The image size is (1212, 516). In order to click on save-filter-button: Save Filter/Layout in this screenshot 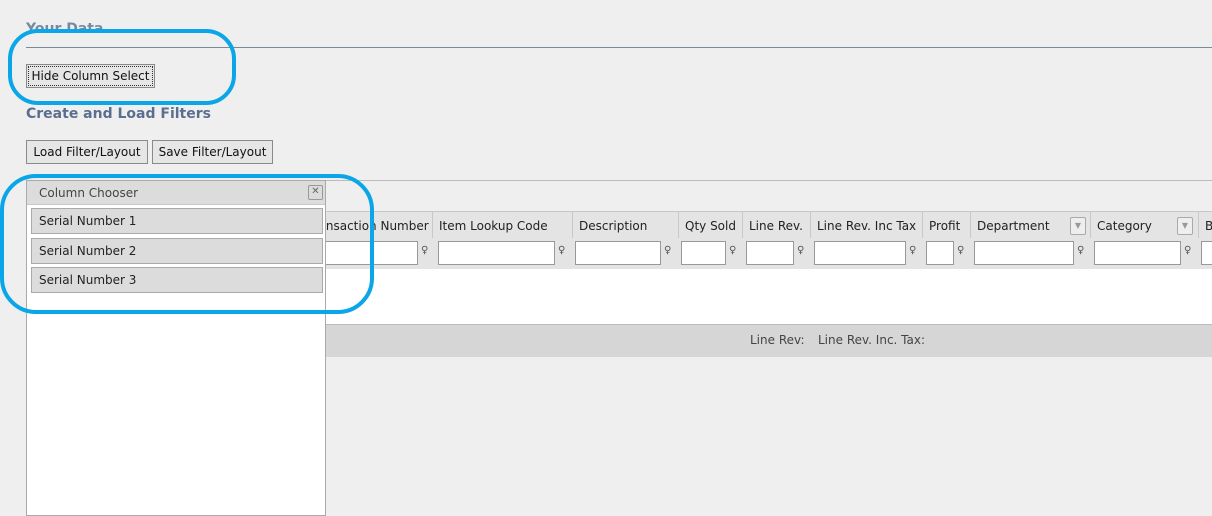, I will do `click(212, 152)`.